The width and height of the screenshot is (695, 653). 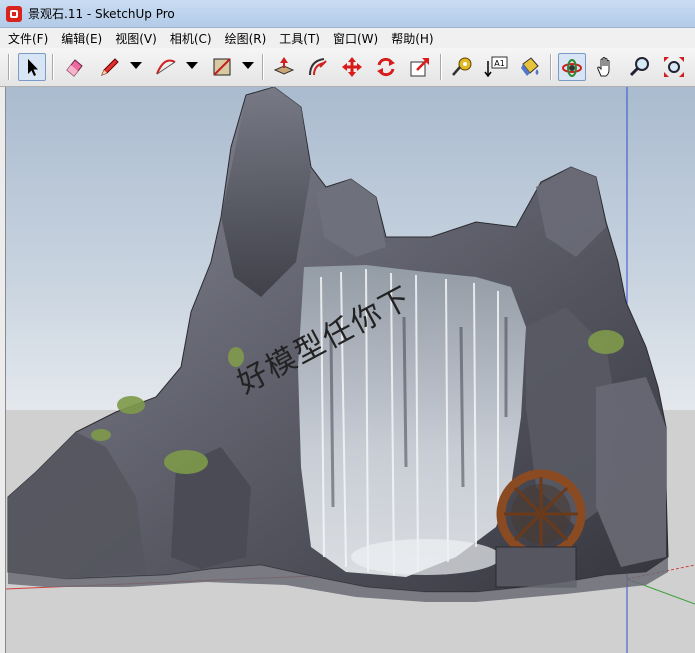 I want to click on rectangle-icon, so click(x=222, y=67).